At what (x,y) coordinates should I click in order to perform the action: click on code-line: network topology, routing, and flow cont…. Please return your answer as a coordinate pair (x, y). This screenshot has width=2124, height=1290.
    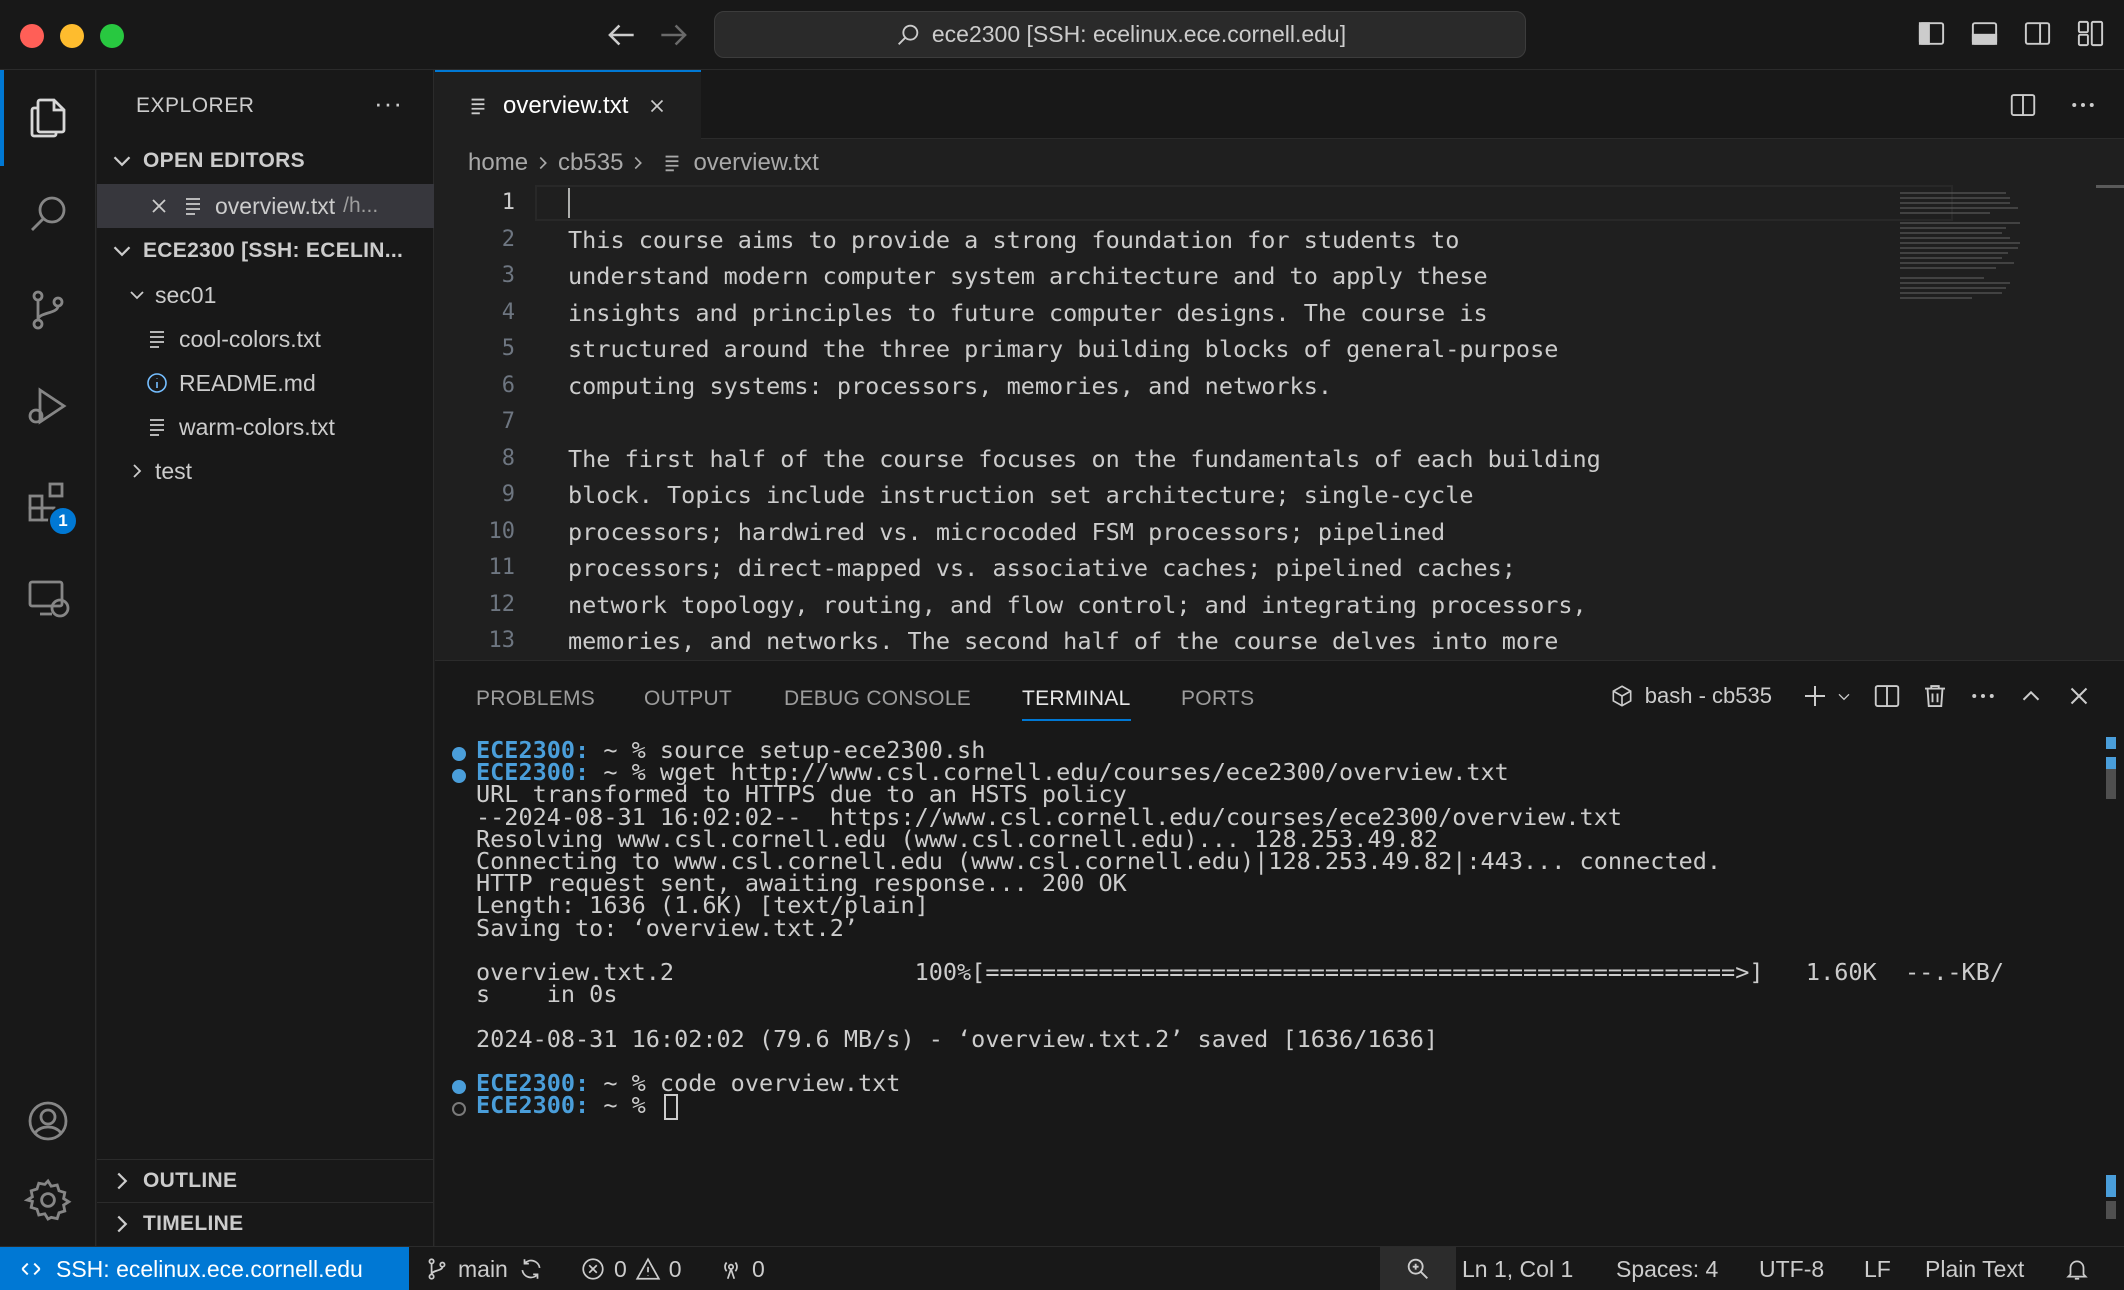
    Looking at the image, I should click on (1077, 605).